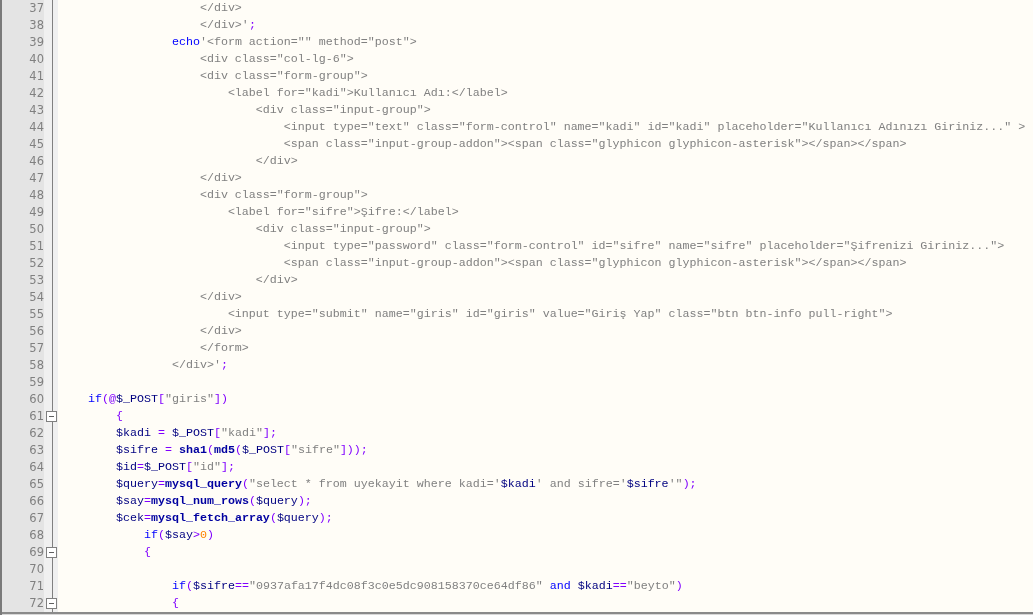 The width and height of the screenshot is (1033, 615). Describe the element at coordinates (223, 348) in the screenshot. I see `code-line: </form>` at that location.